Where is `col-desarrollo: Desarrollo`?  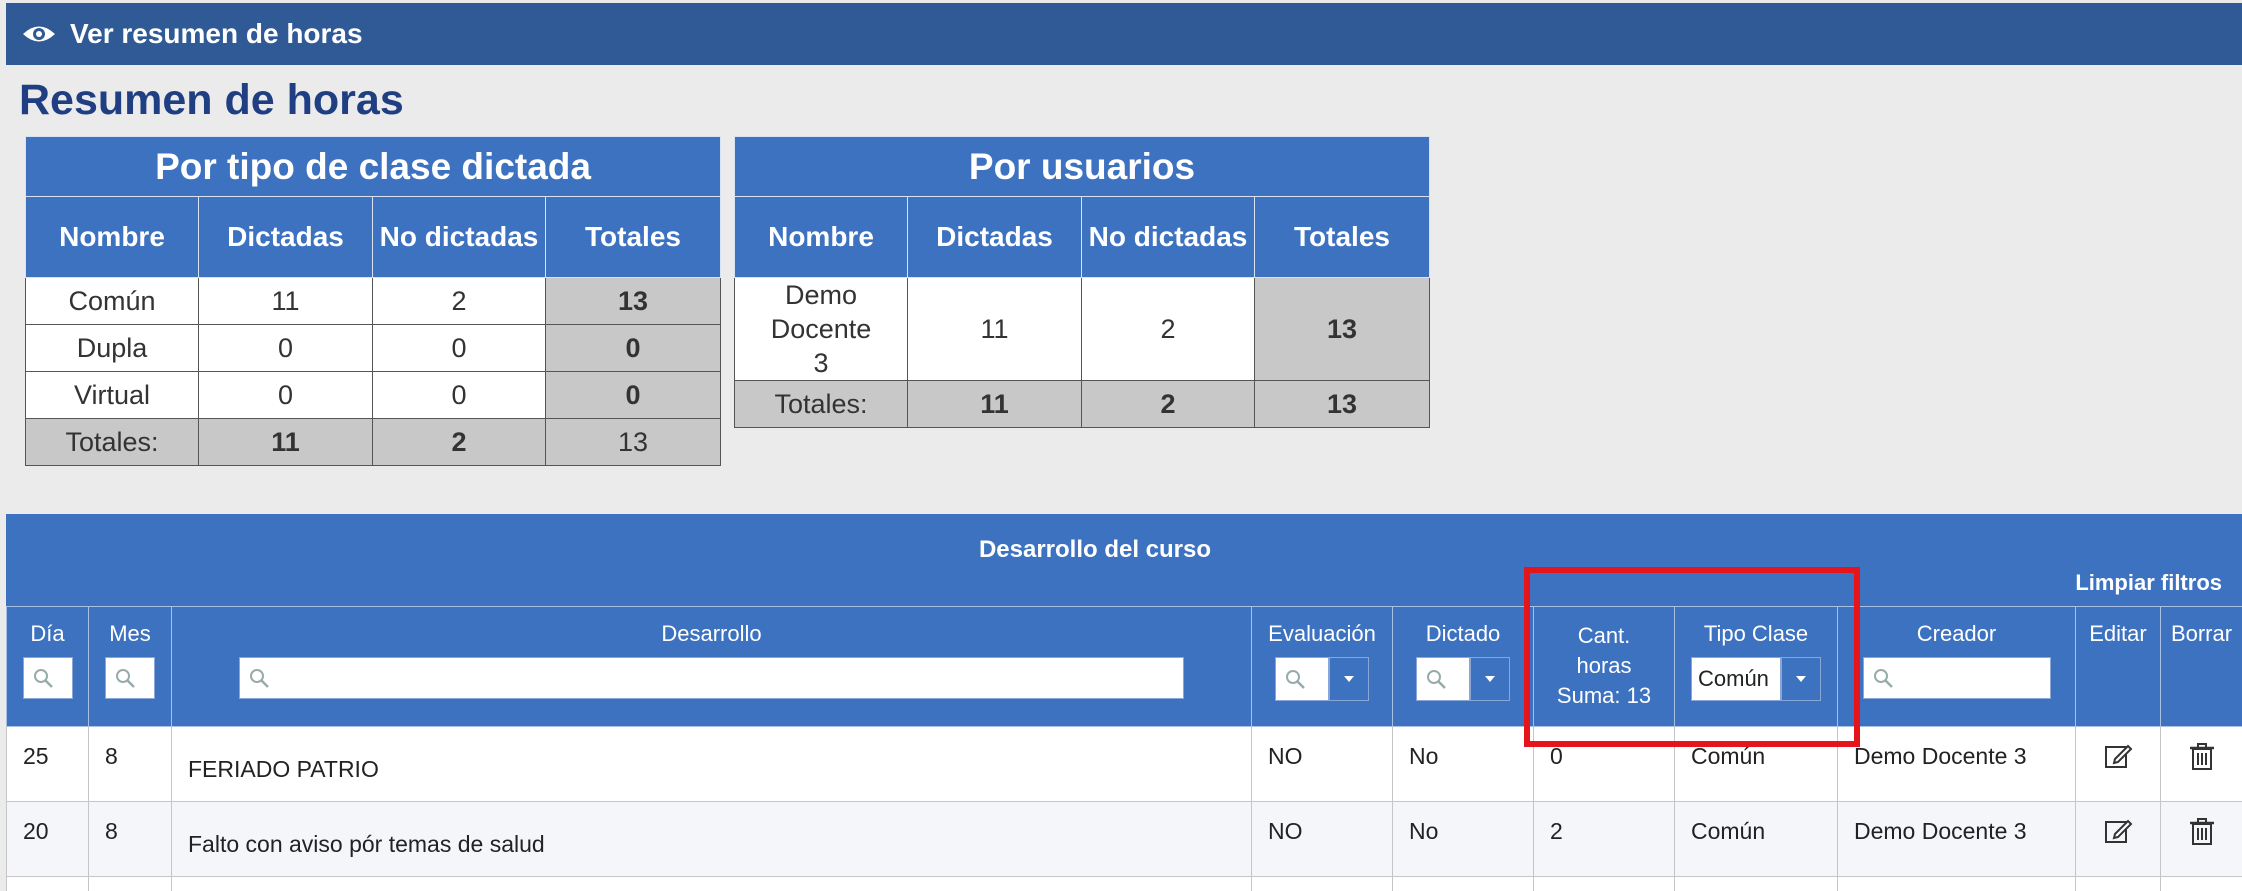
col-desarrollo: Desarrollo is located at coordinates (711, 666).